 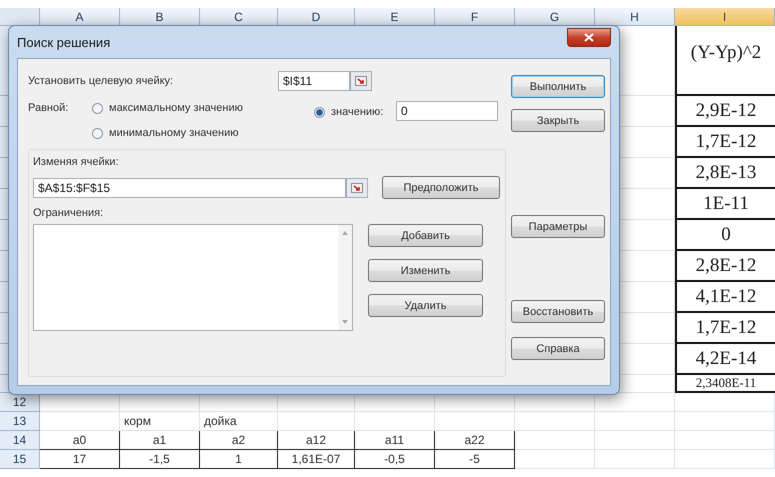 What do you see at coordinates (558, 120) in the screenshot?
I see `dialog-button: Закрыть` at bounding box center [558, 120].